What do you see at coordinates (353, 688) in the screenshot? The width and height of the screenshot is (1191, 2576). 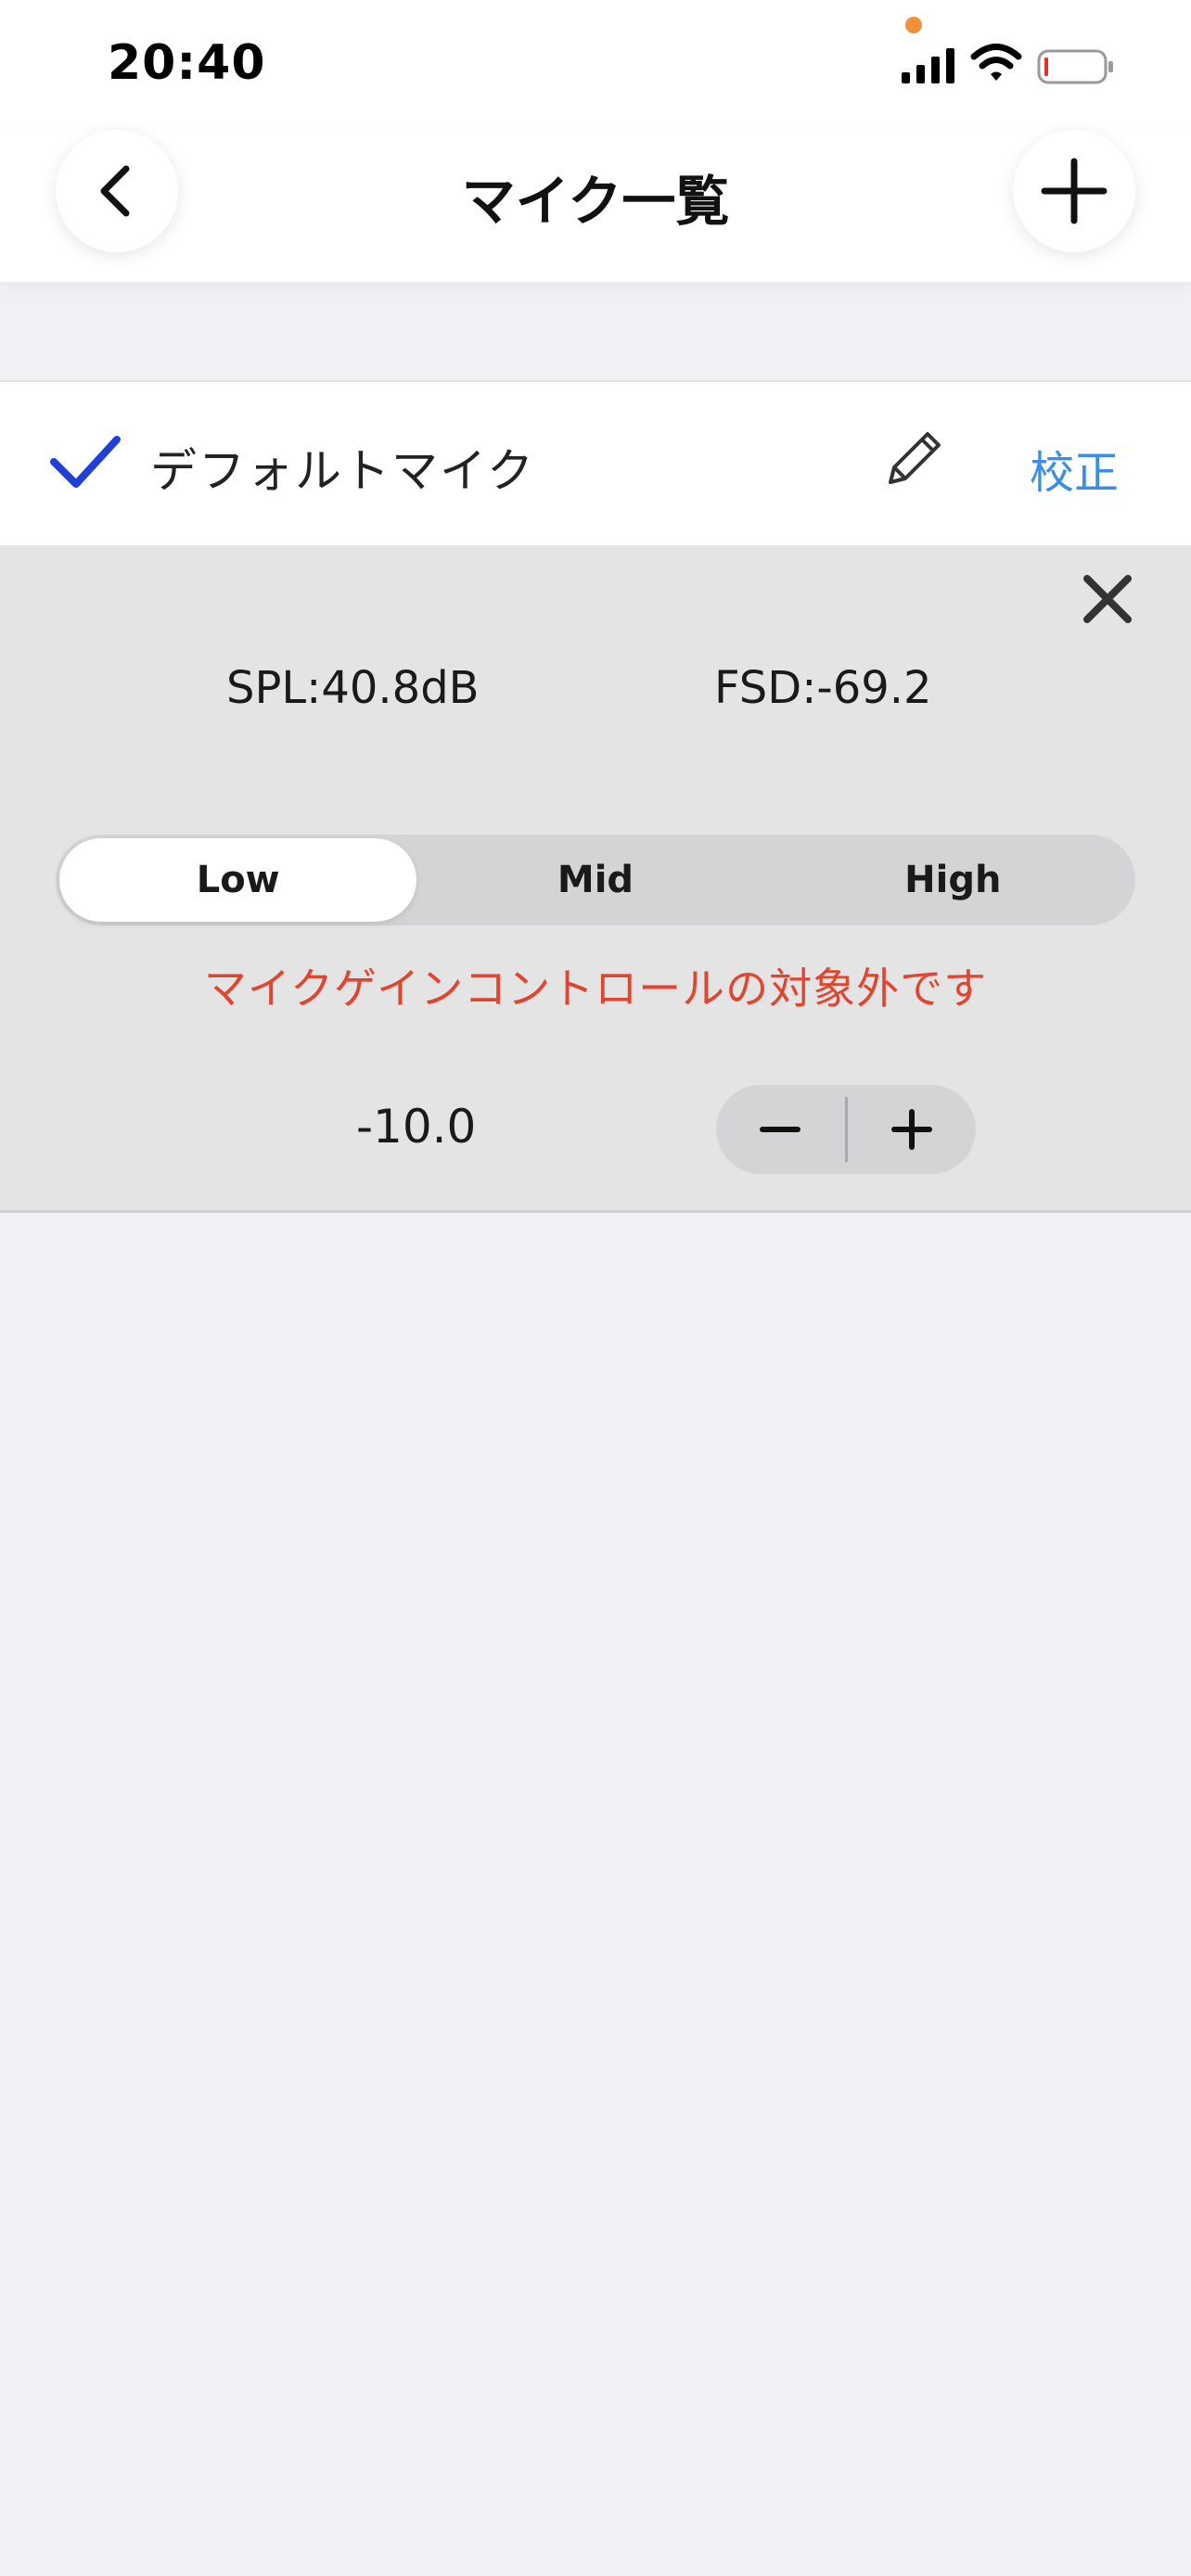 I see `spl-readout: SPL:40.8dB` at bounding box center [353, 688].